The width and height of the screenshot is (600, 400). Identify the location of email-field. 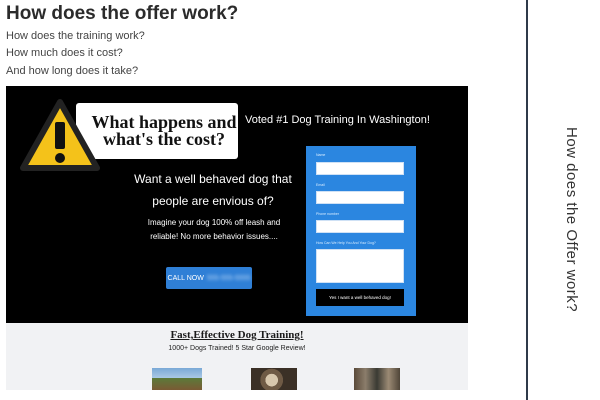
(360, 197).